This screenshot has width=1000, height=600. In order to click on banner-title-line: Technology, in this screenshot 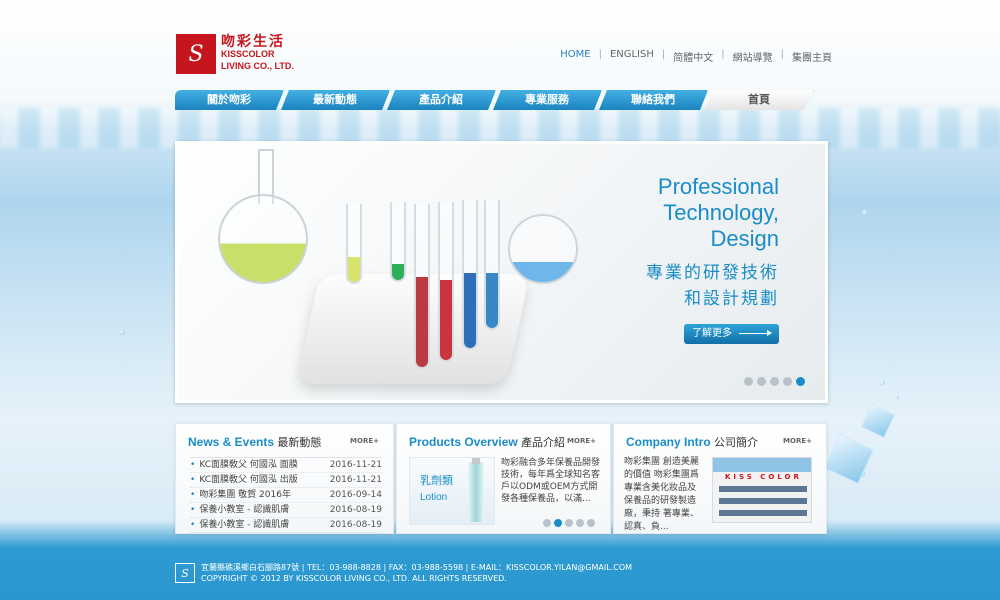, I will do `click(721, 212)`.